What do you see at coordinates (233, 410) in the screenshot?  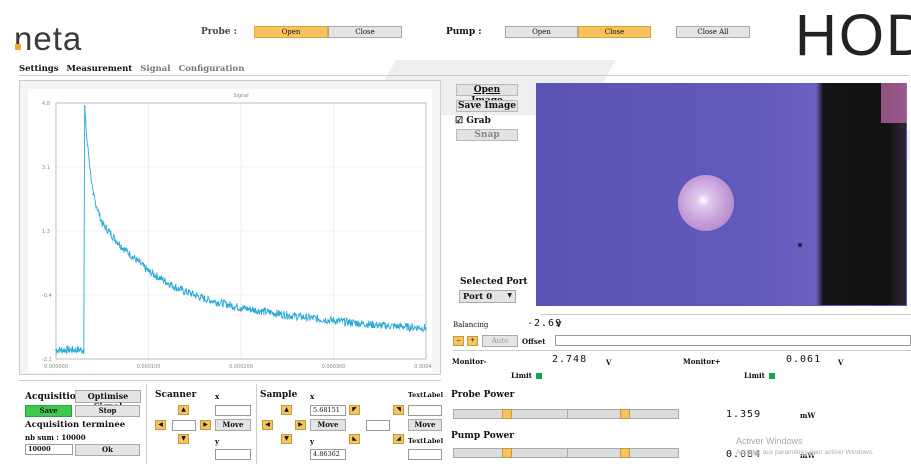 I see `scanner-x-field` at bounding box center [233, 410].